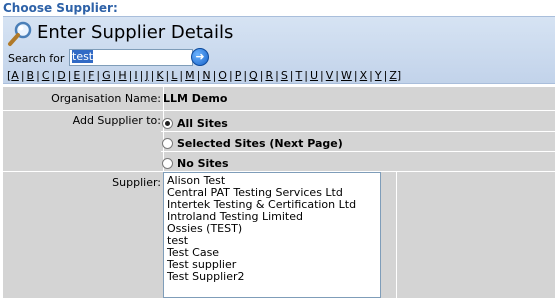 This screenshot has height=298, width=558. Describe the element at coordinates (131, 57) in the screenshot. I see `search-input: test` at that location.